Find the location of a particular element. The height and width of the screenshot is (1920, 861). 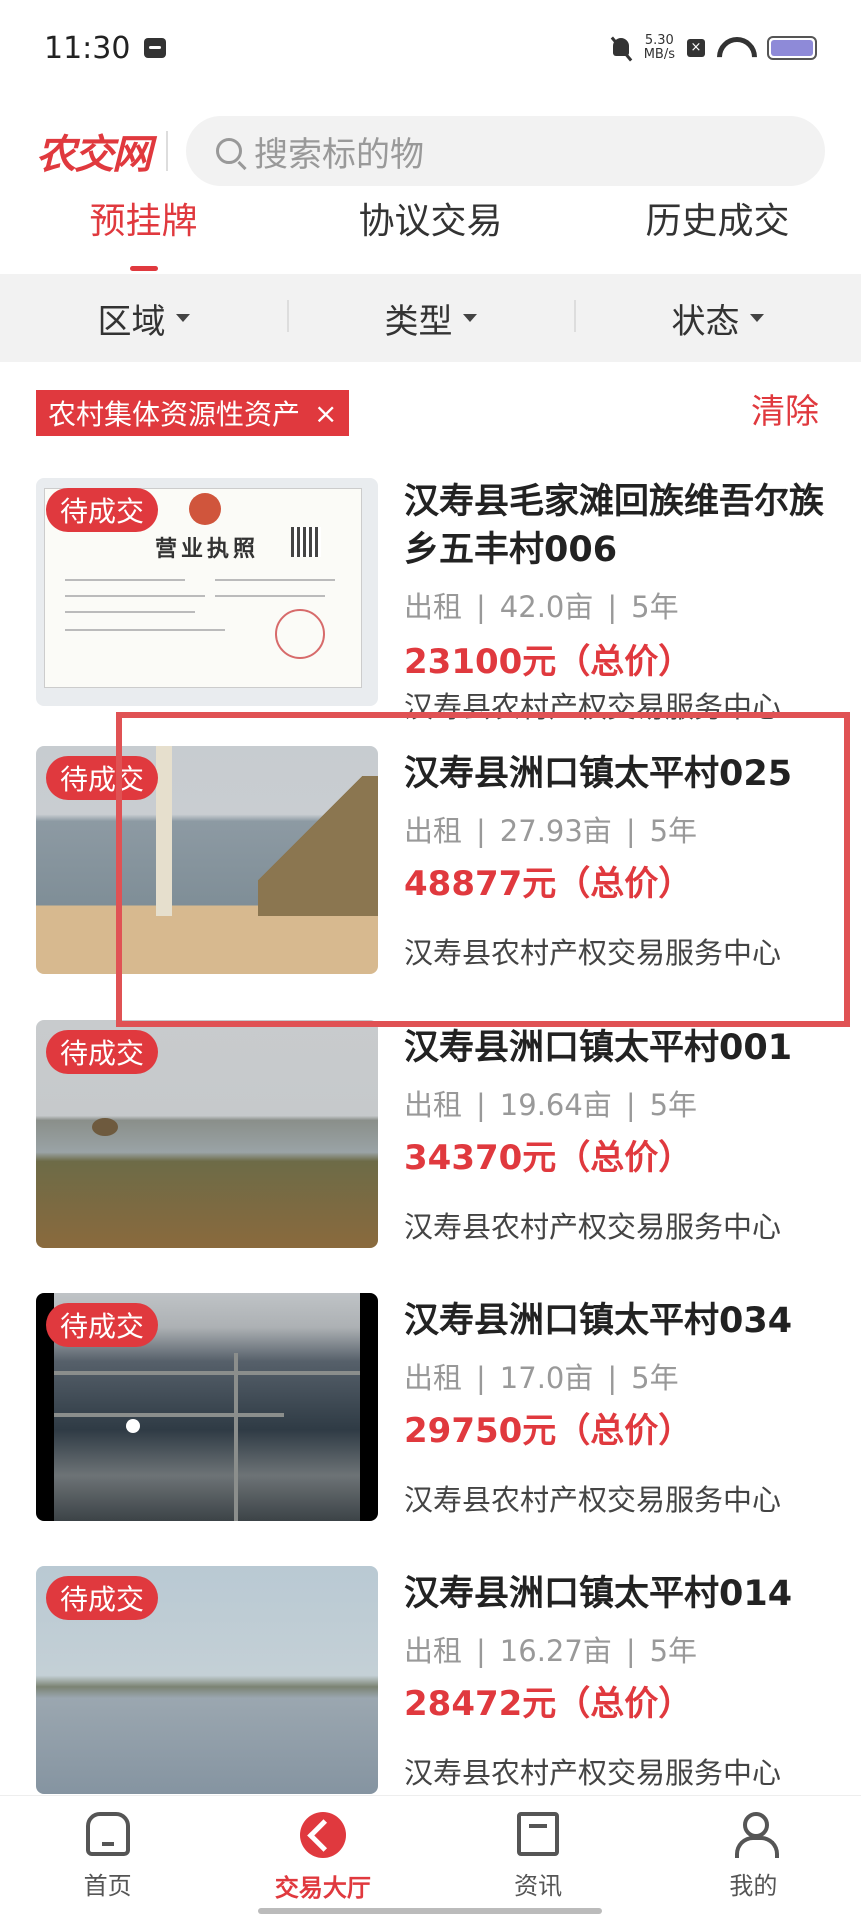

listing-area: 27.93亩 is located at coordinates (555, 831).